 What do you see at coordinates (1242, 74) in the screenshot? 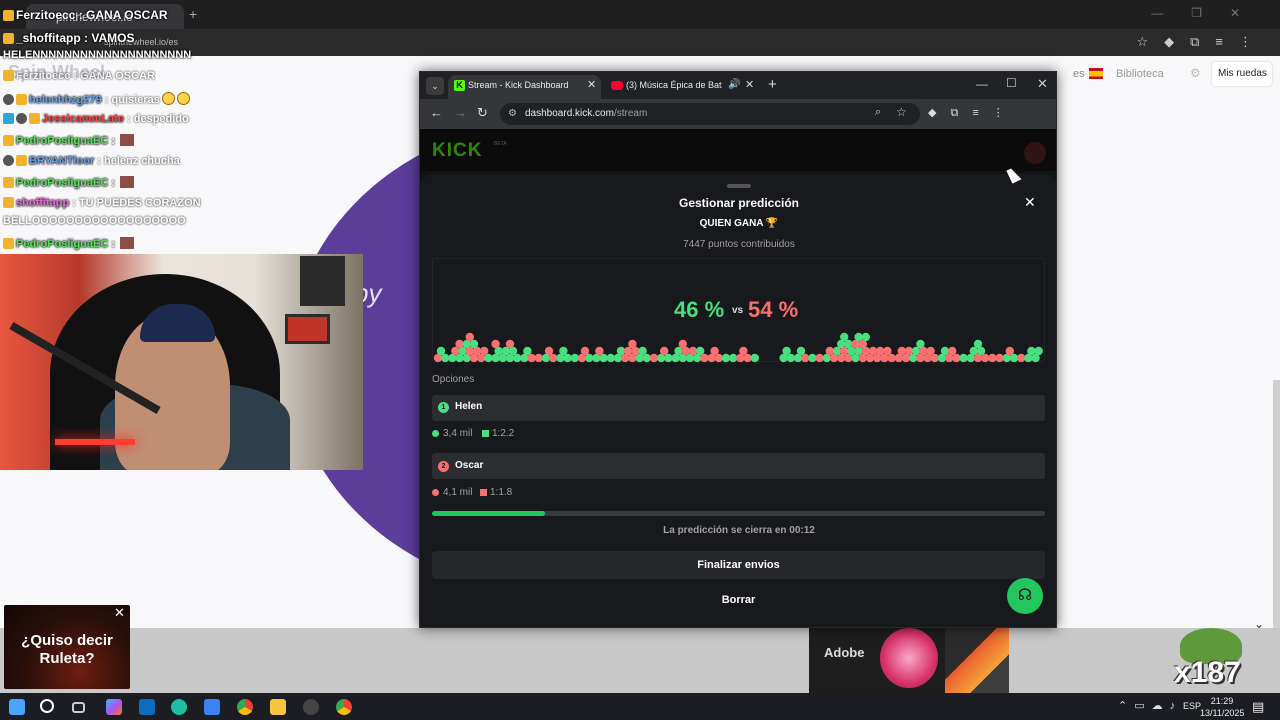
I see `my-wheels-button: Mis ruedas` at bounding box center [1242, 74].